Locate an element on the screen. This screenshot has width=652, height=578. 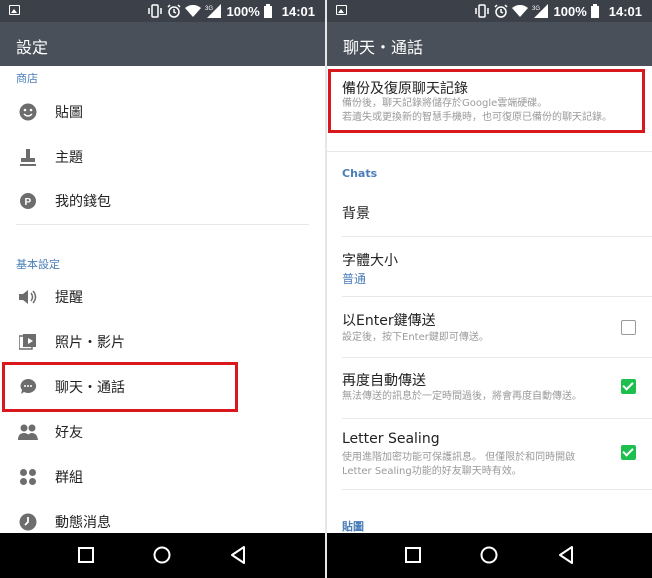
background-item: 背景 is located at coordinates (489, 213).